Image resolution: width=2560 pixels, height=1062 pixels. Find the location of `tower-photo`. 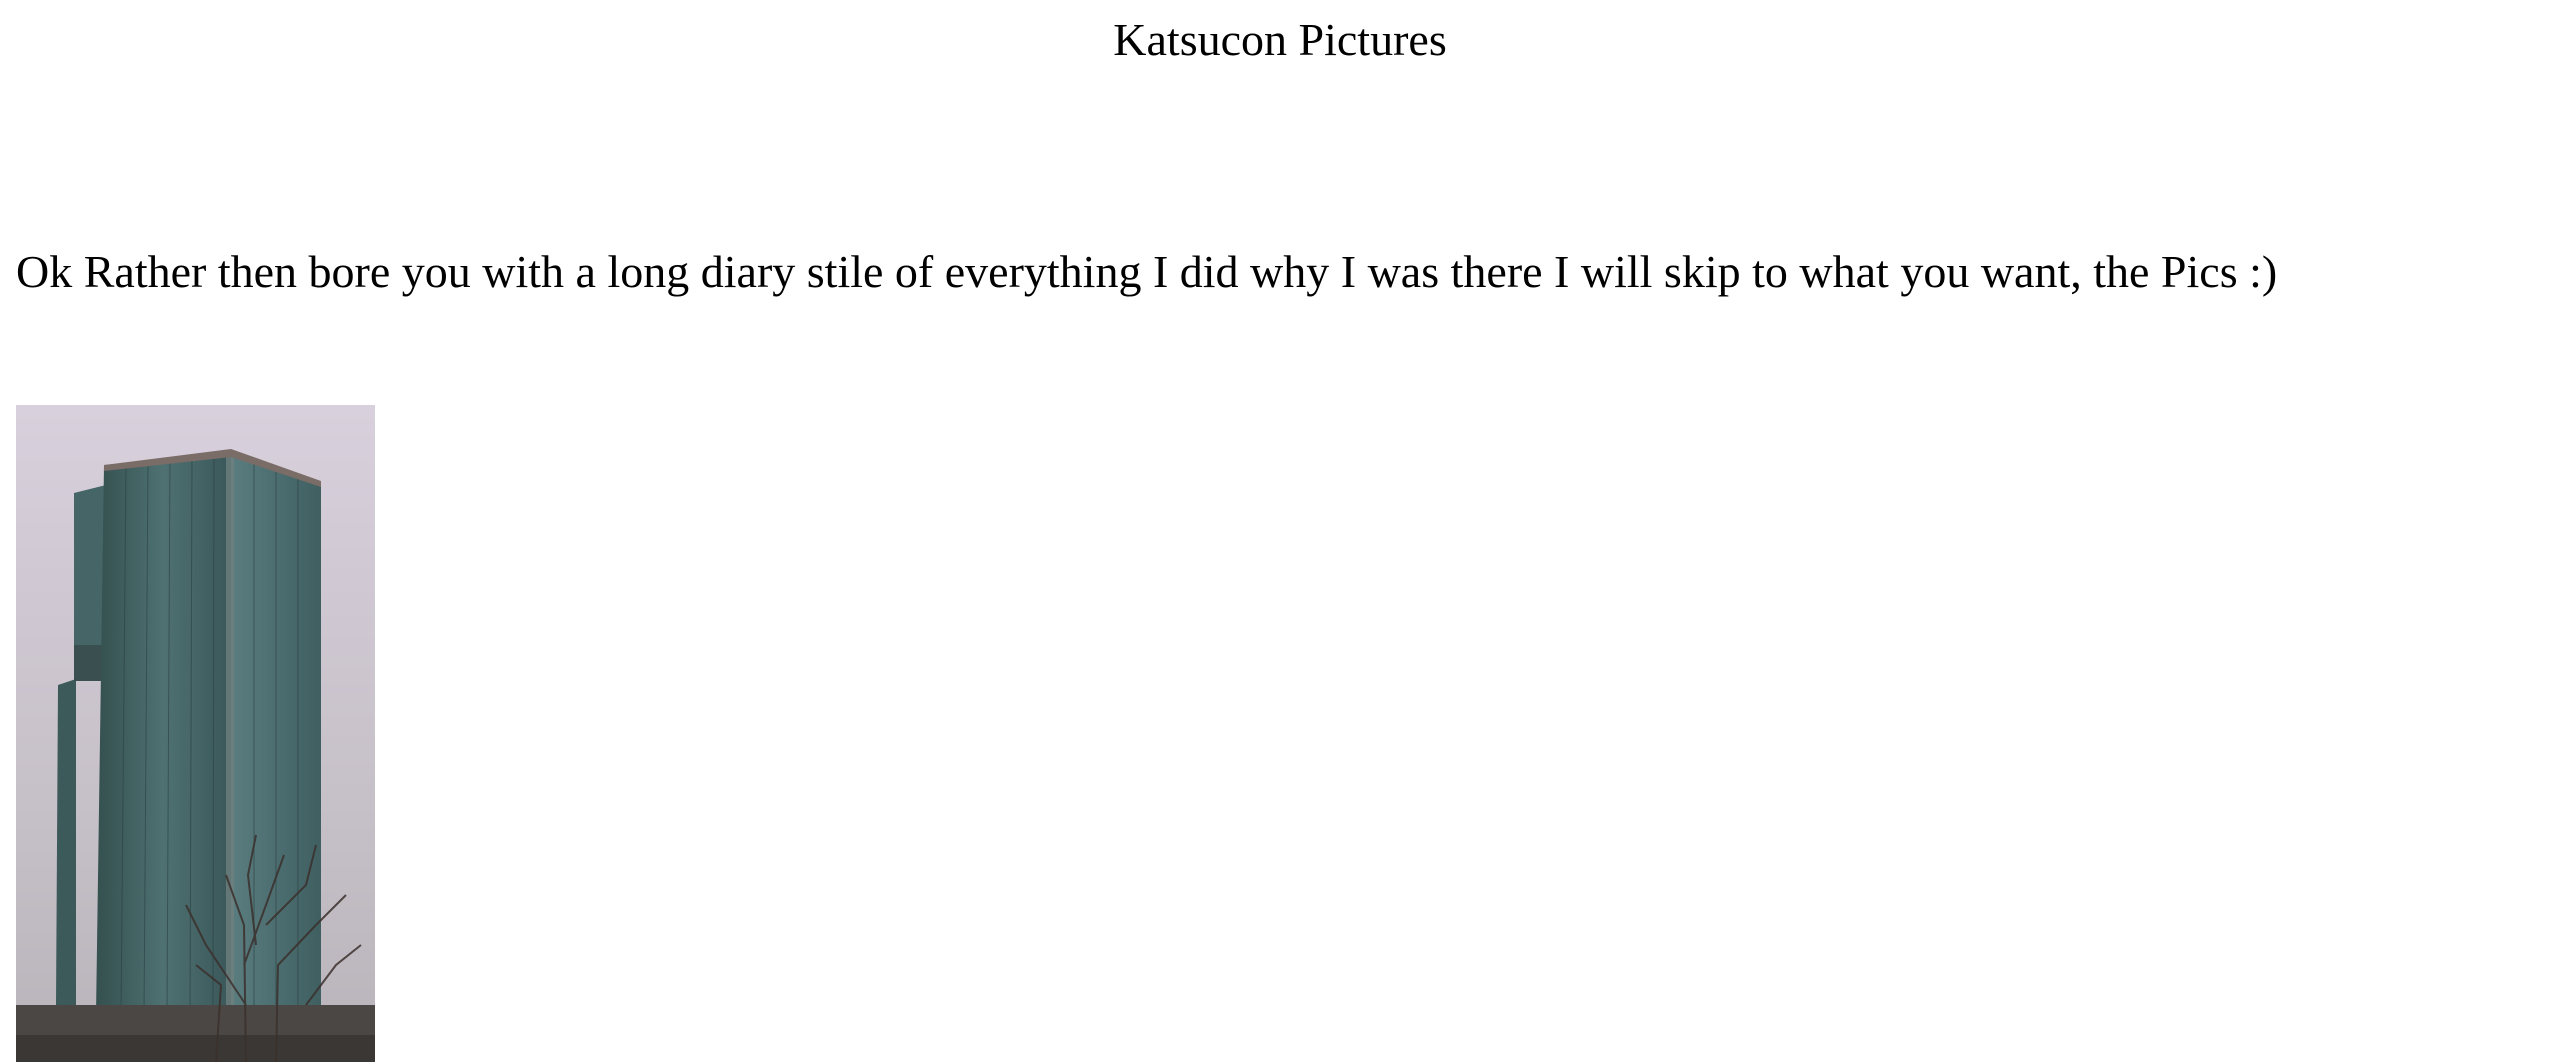

tower-photo is located at coordinates (195, 733).